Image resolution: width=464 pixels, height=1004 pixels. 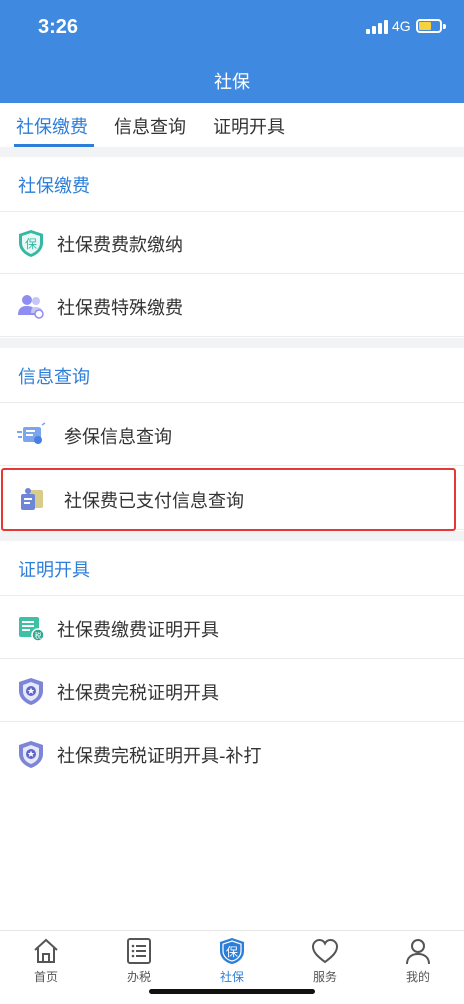 I want to click on empty-content-area, so click(x=232, y=859).